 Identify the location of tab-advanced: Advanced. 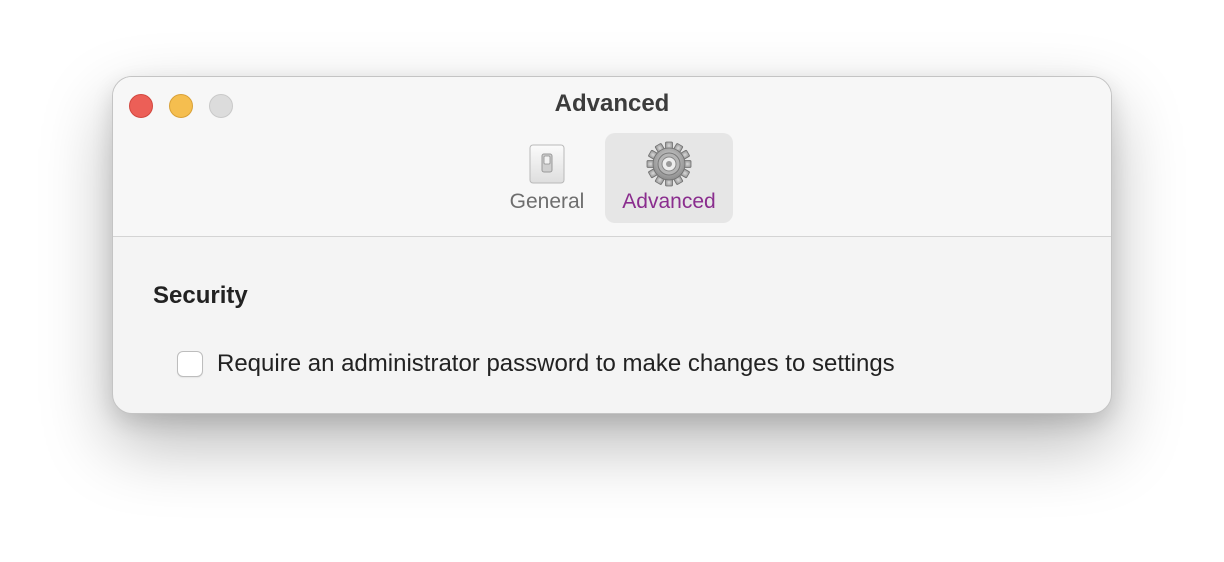
(669, 178).